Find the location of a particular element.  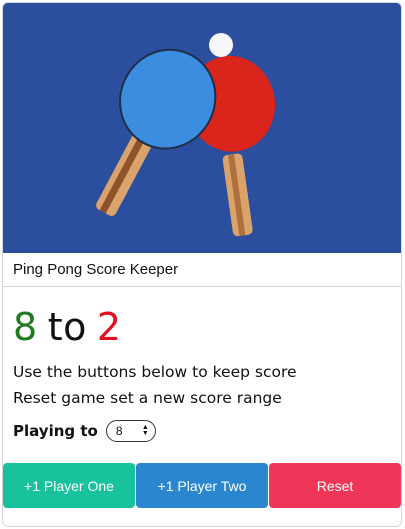

playing-to-label: Playing to is located at coordinates (55, 431).